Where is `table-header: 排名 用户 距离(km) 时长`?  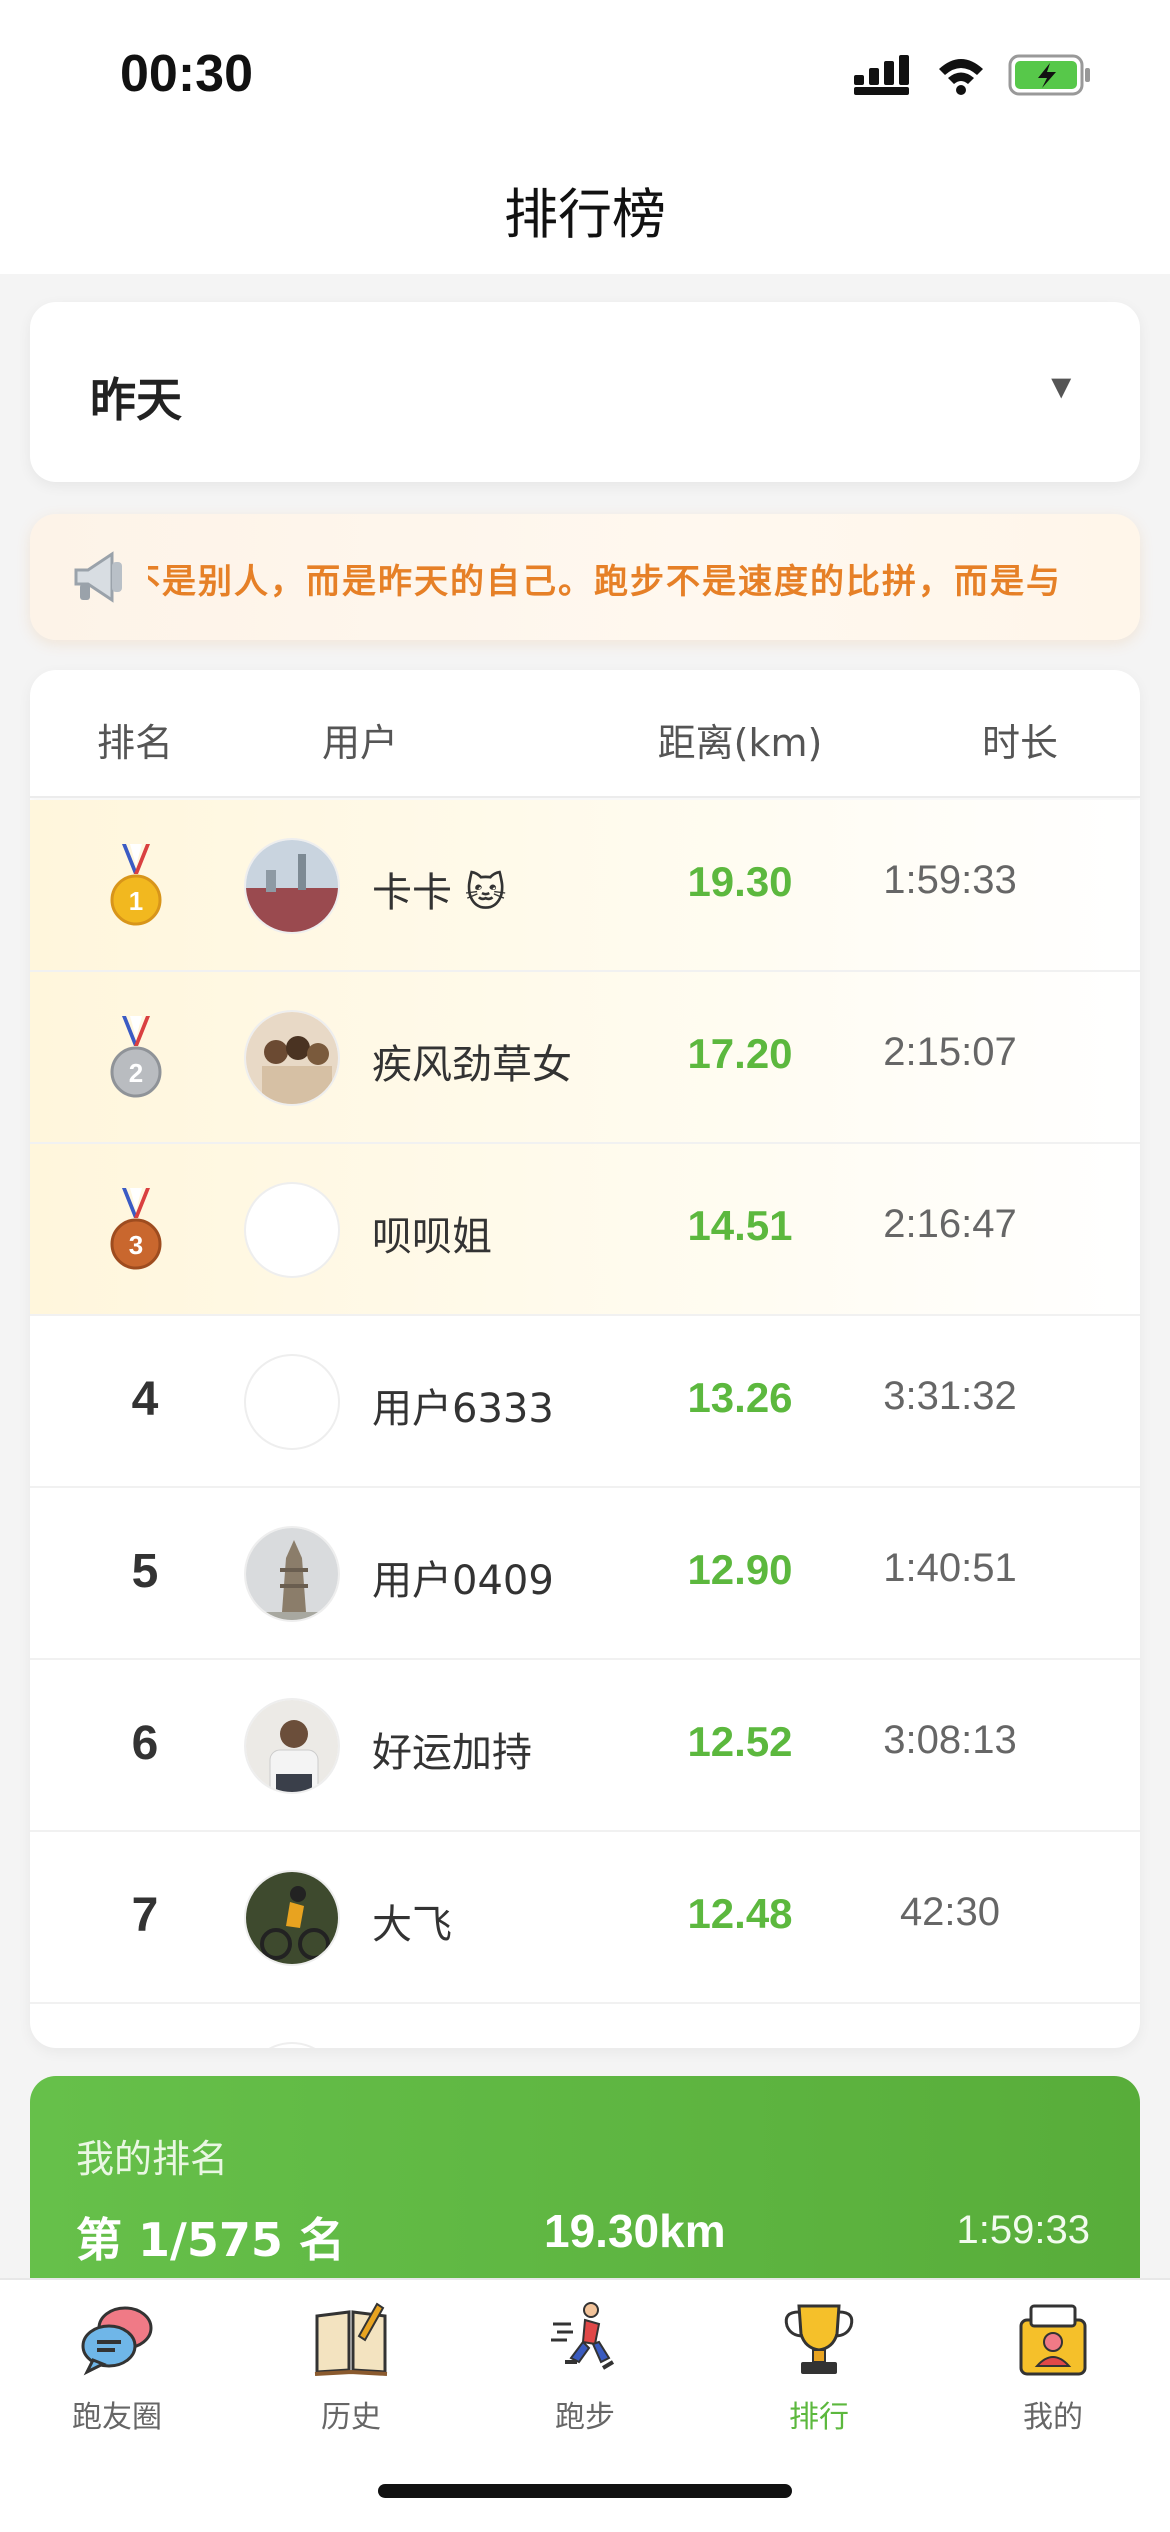
table-header: 排名 用户 距离(km) 时长 is located at coordinates (585, 734).